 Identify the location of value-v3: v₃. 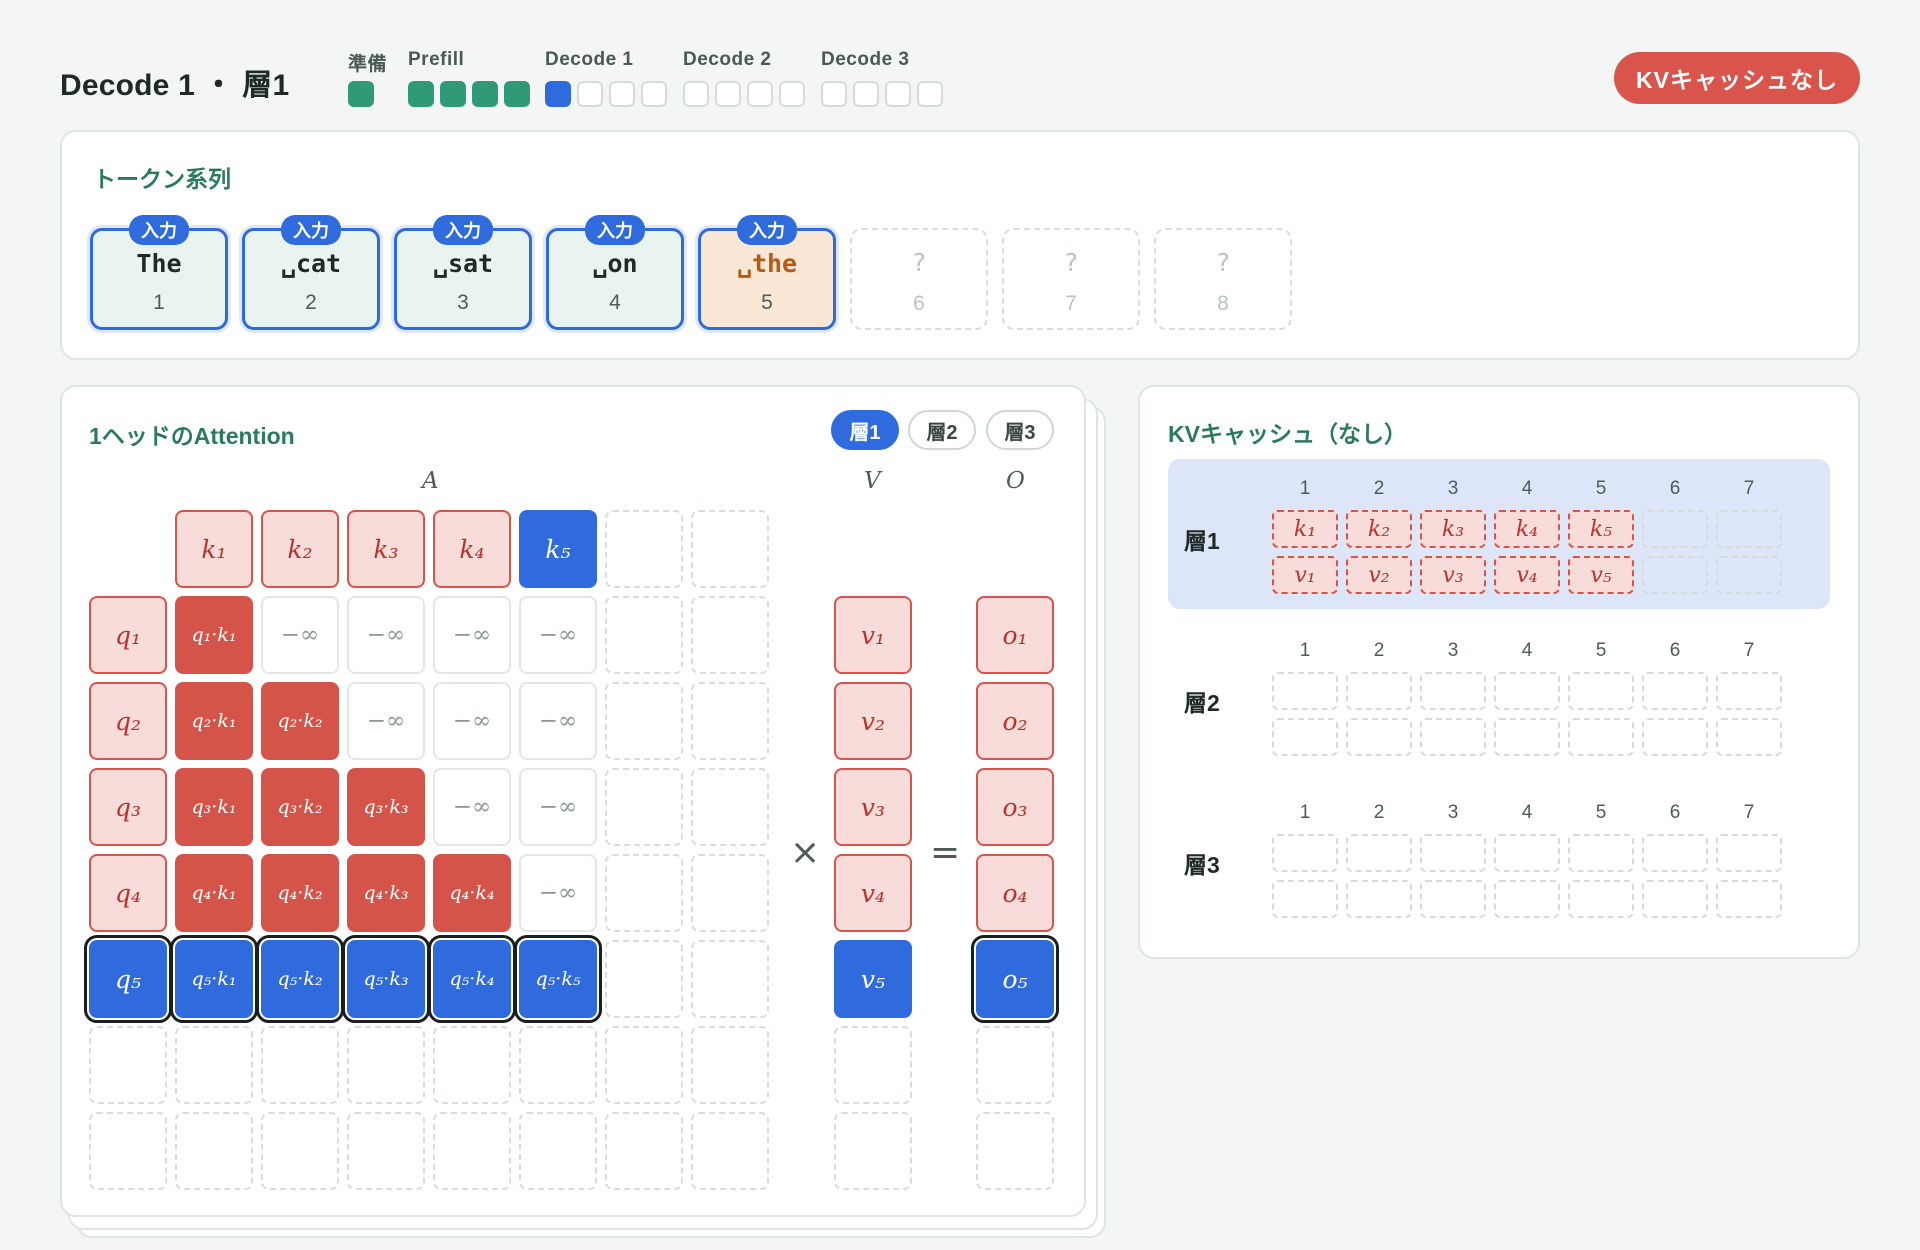
(873, 807).